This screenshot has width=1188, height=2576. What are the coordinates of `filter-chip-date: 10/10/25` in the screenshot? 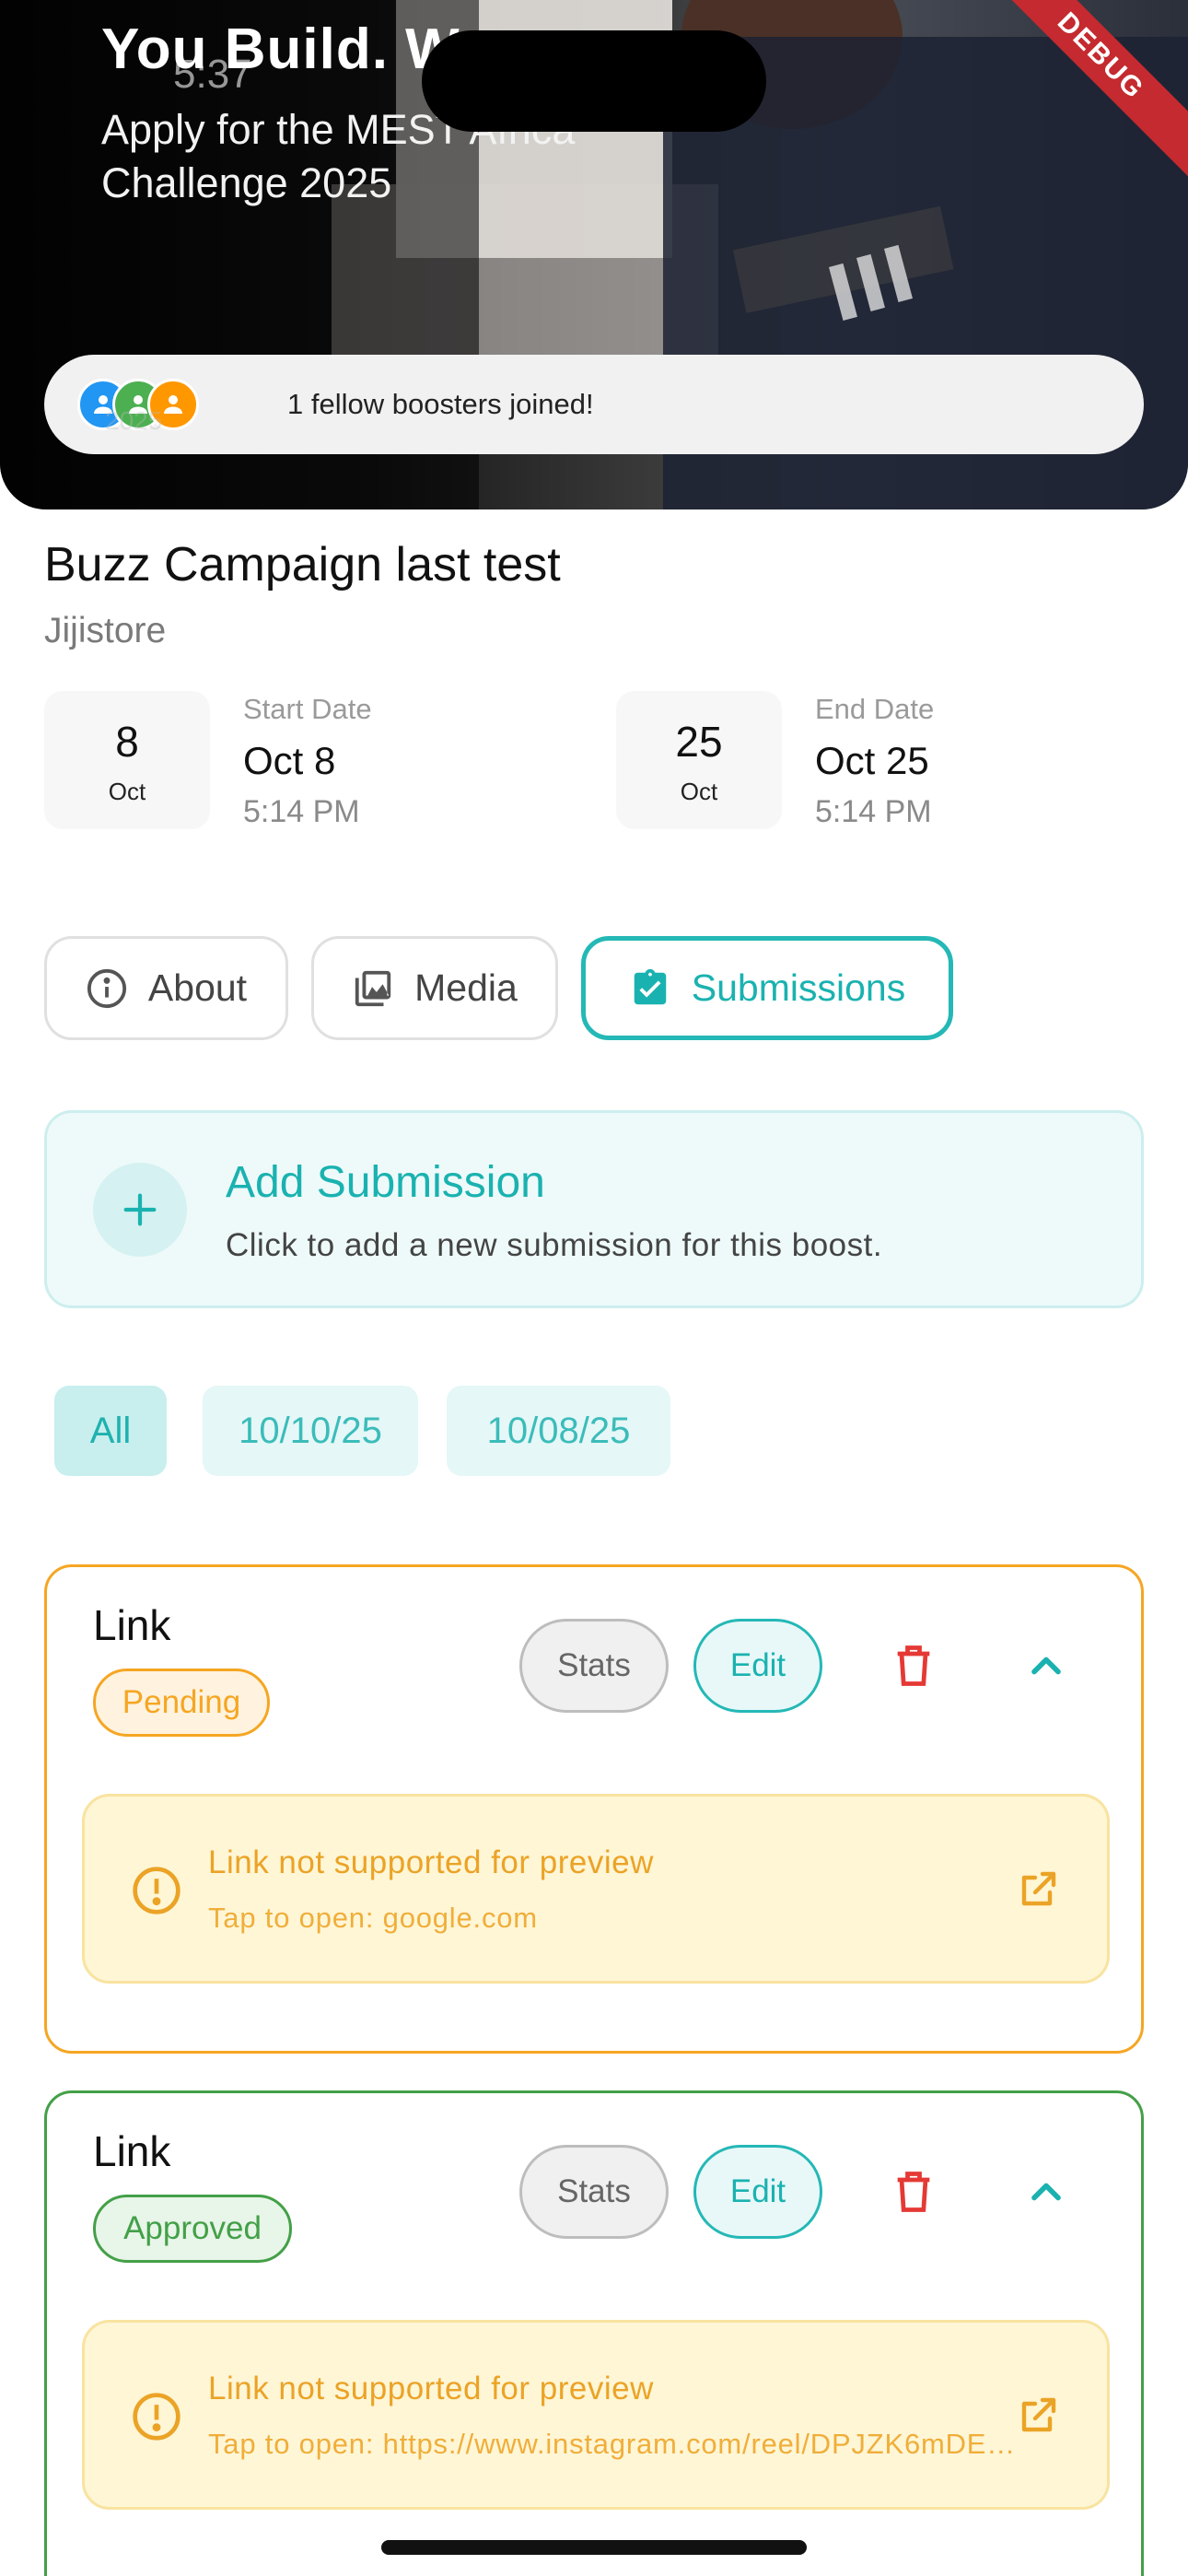 It's located at (311, 1431).